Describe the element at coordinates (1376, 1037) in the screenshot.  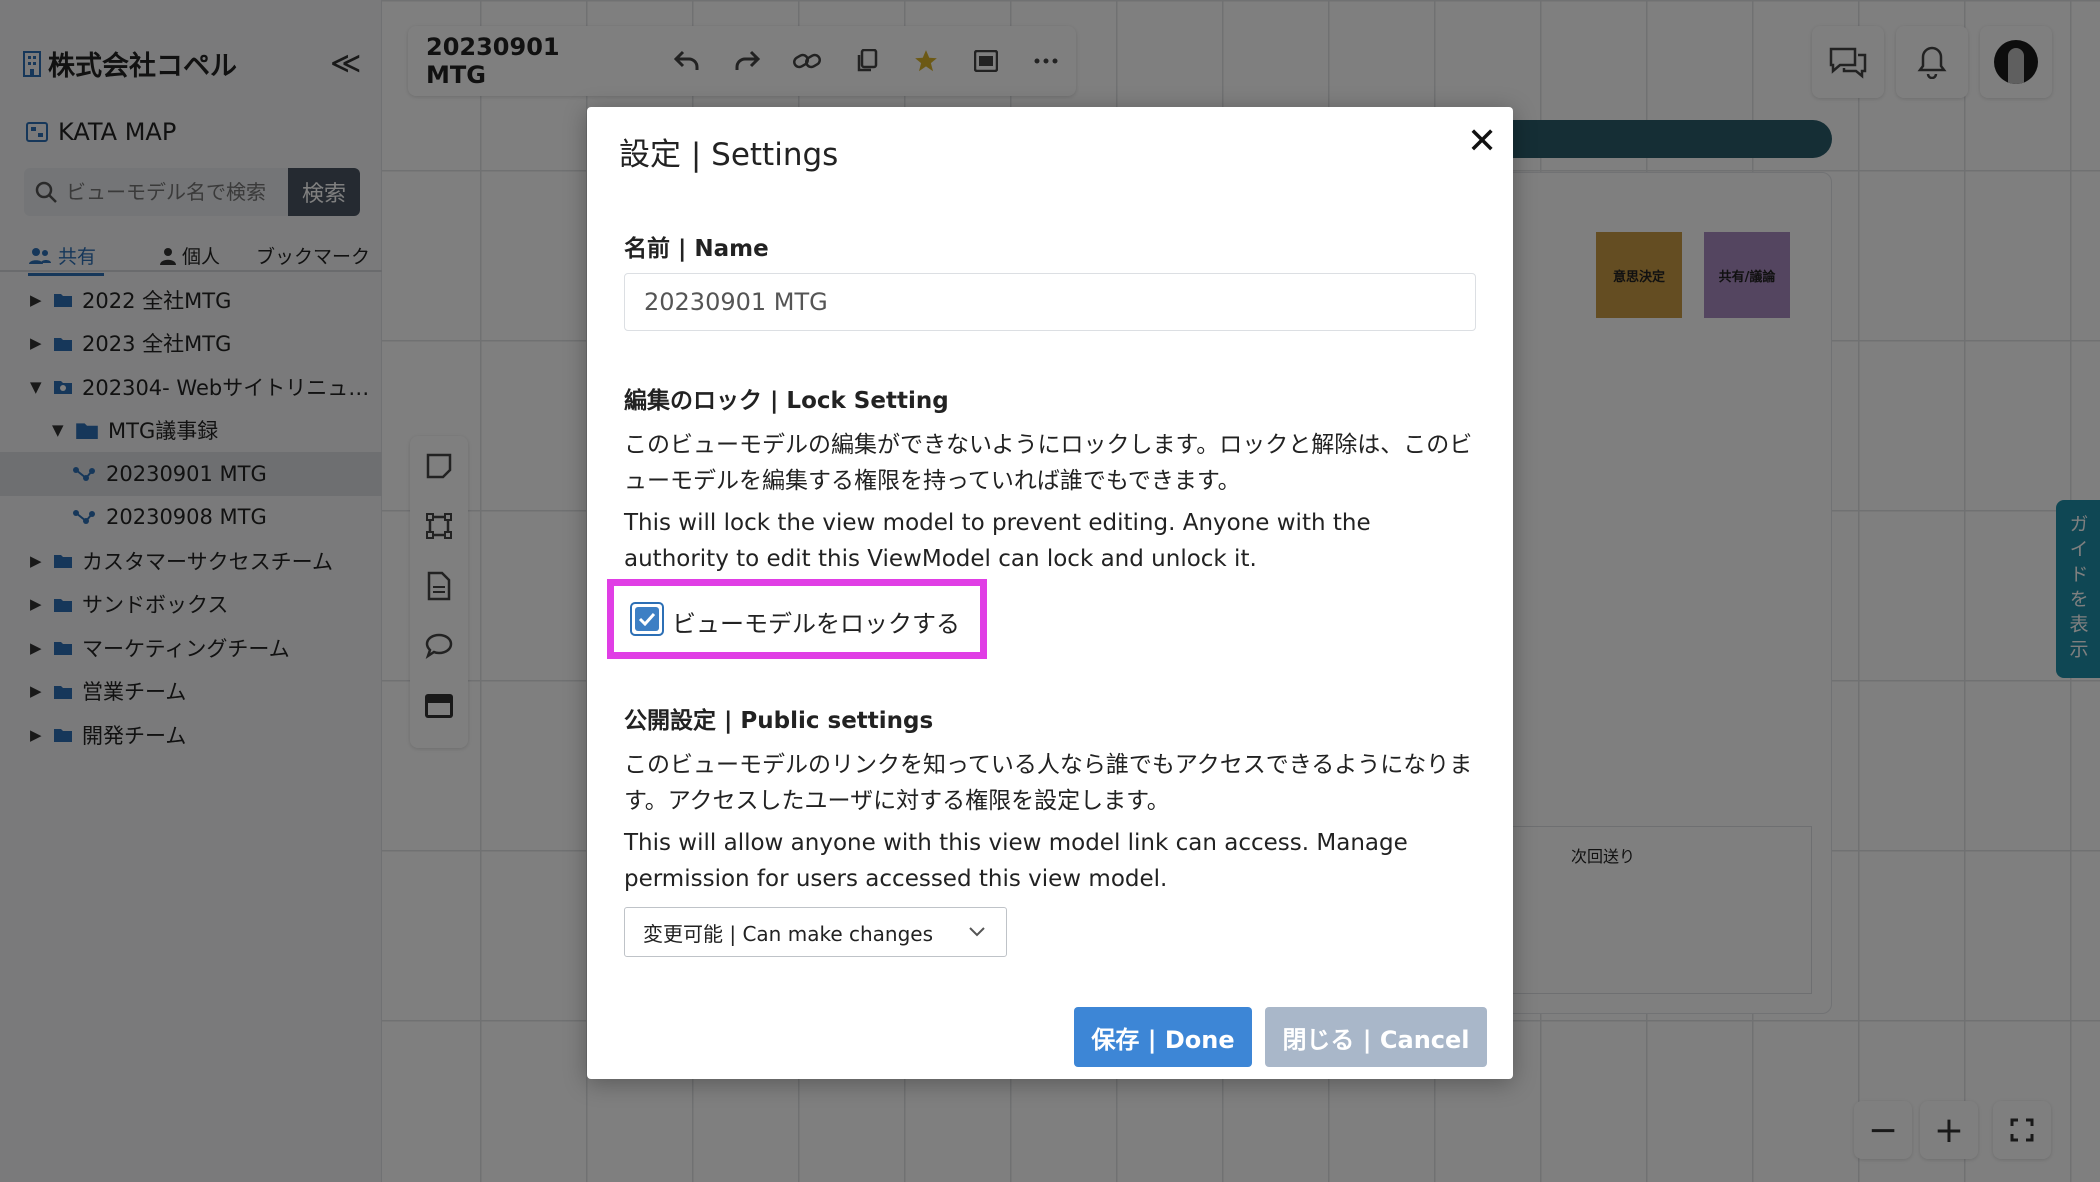
I see `cancel-button: 閉じる | Cancel` at that location.